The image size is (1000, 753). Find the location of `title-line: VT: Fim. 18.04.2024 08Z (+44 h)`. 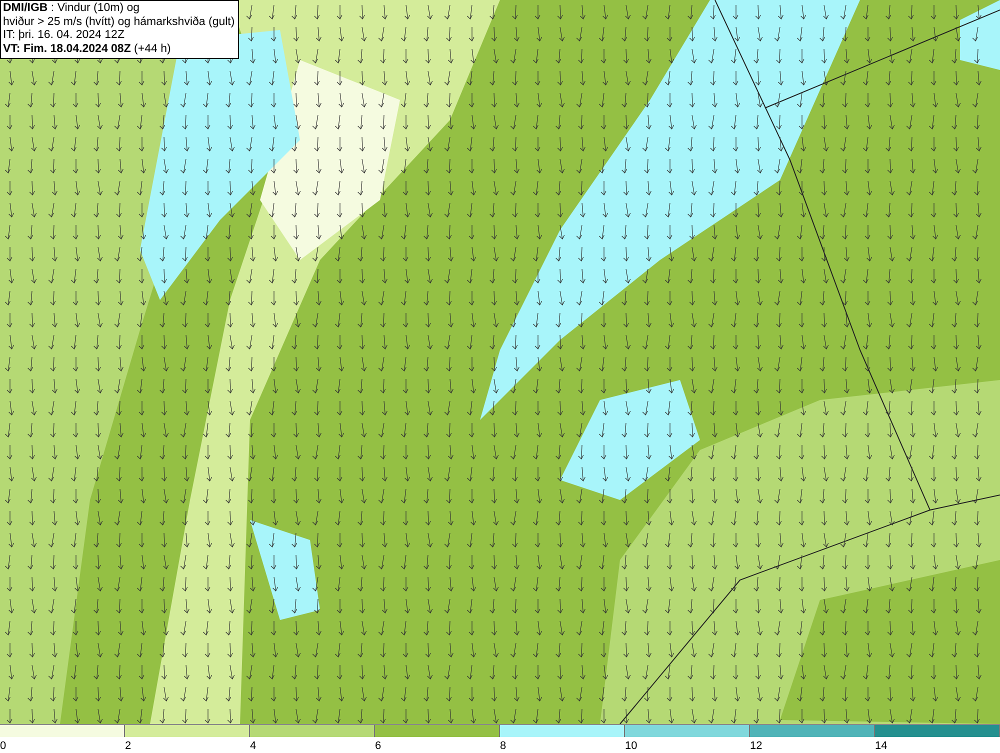

title-line: VT: Fim. 18.04.2024 08Z (+44 h) is located at coordinates (87, 49).